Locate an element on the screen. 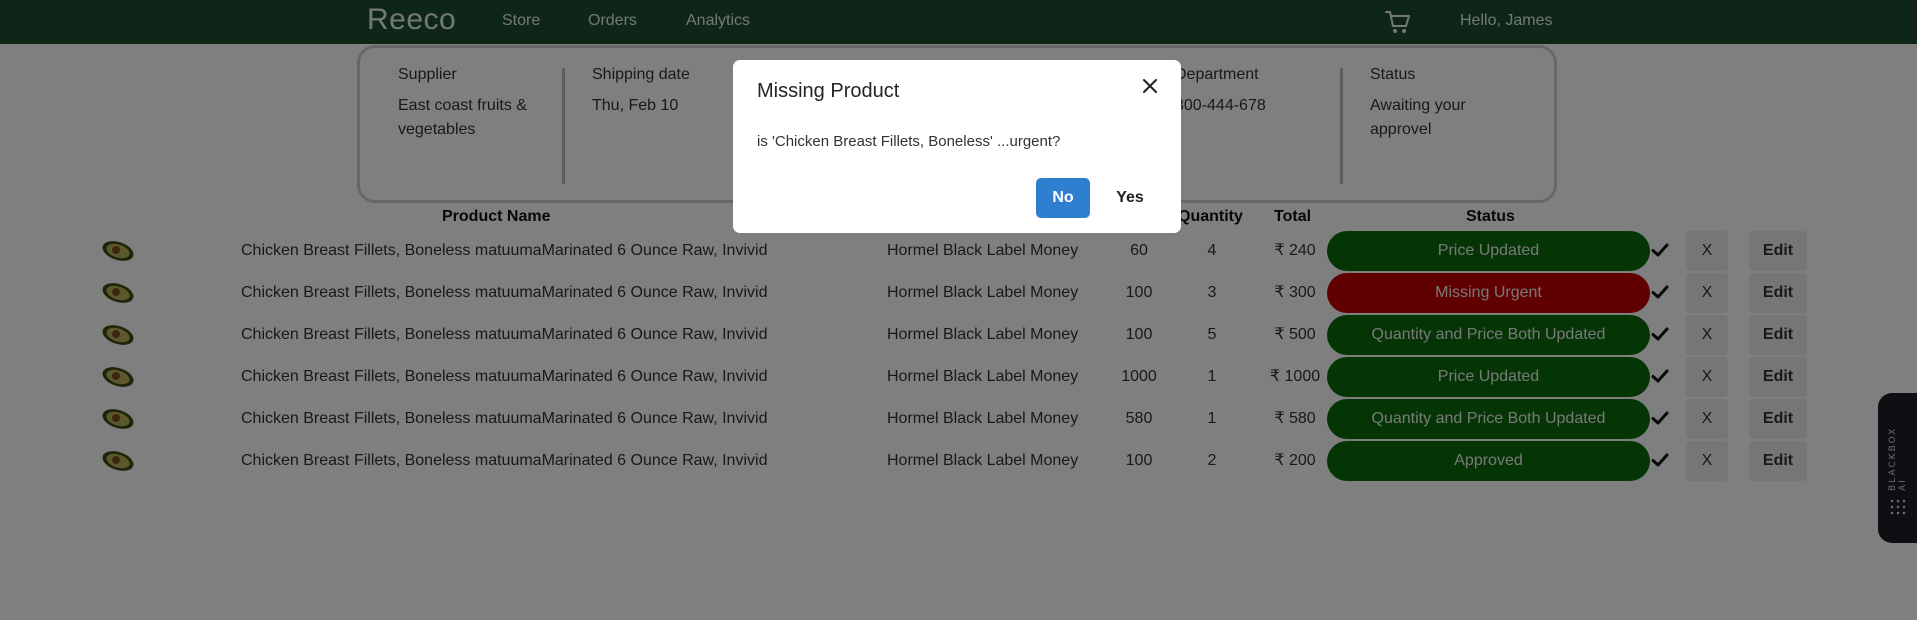 The width and height of the screenshot is (1917, 620). close-icon is located at coordinates (1150, 86).